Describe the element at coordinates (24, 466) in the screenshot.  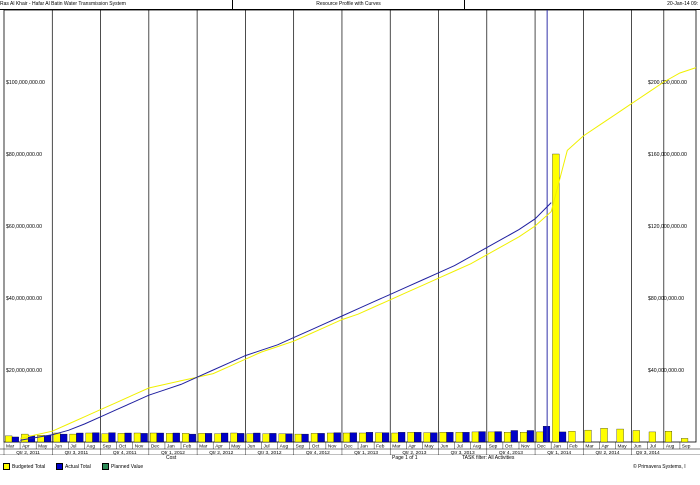
I see `legend-budgeted-total: Budgeted Total` at that location.